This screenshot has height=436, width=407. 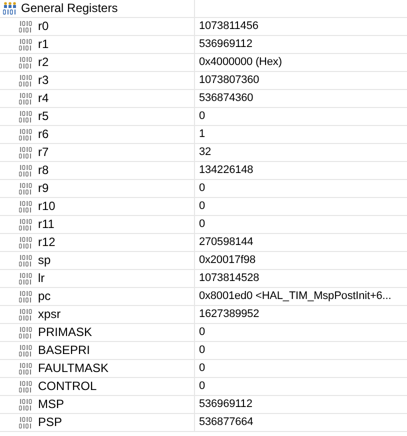 I want to click on register-value: 1073811456, so click(x=228, y=26).